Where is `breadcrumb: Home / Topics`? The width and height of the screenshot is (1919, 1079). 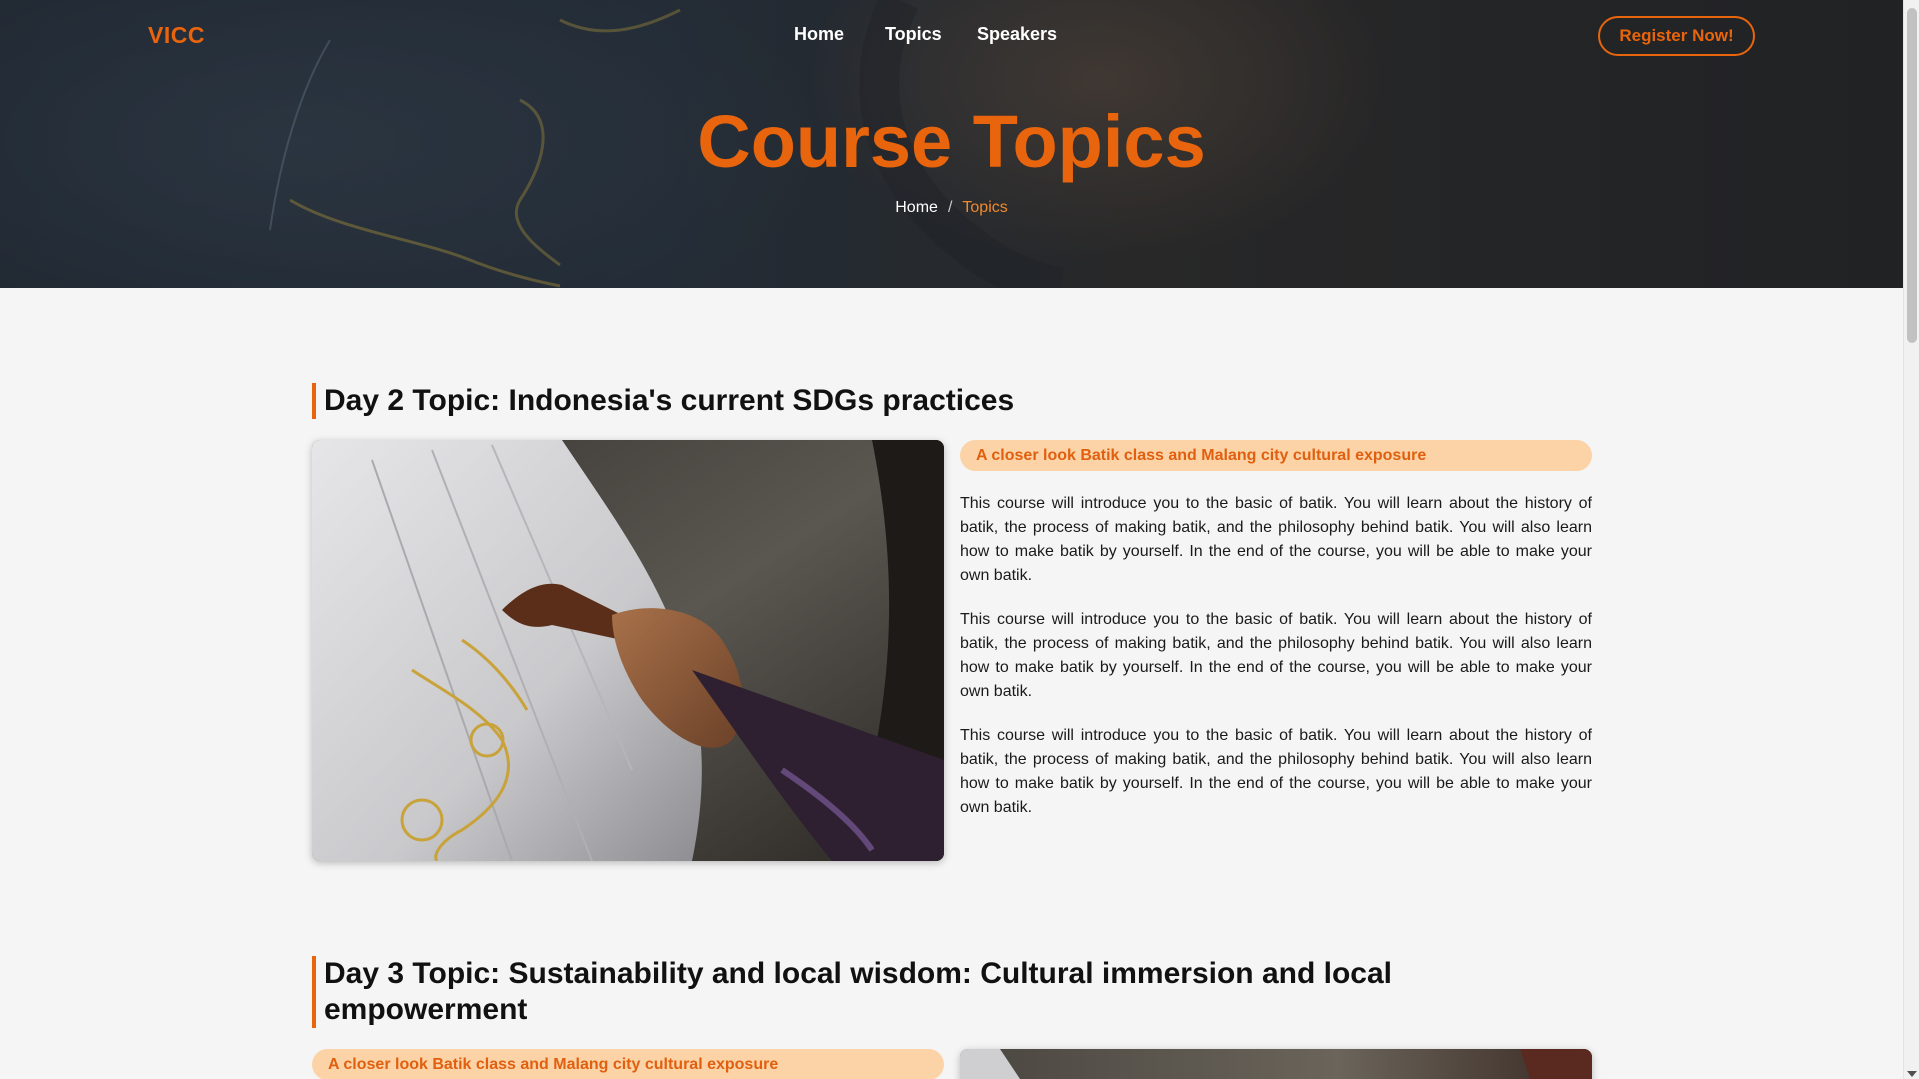 breadcrumb: Home / Topics is located at coordinates (951, 208).